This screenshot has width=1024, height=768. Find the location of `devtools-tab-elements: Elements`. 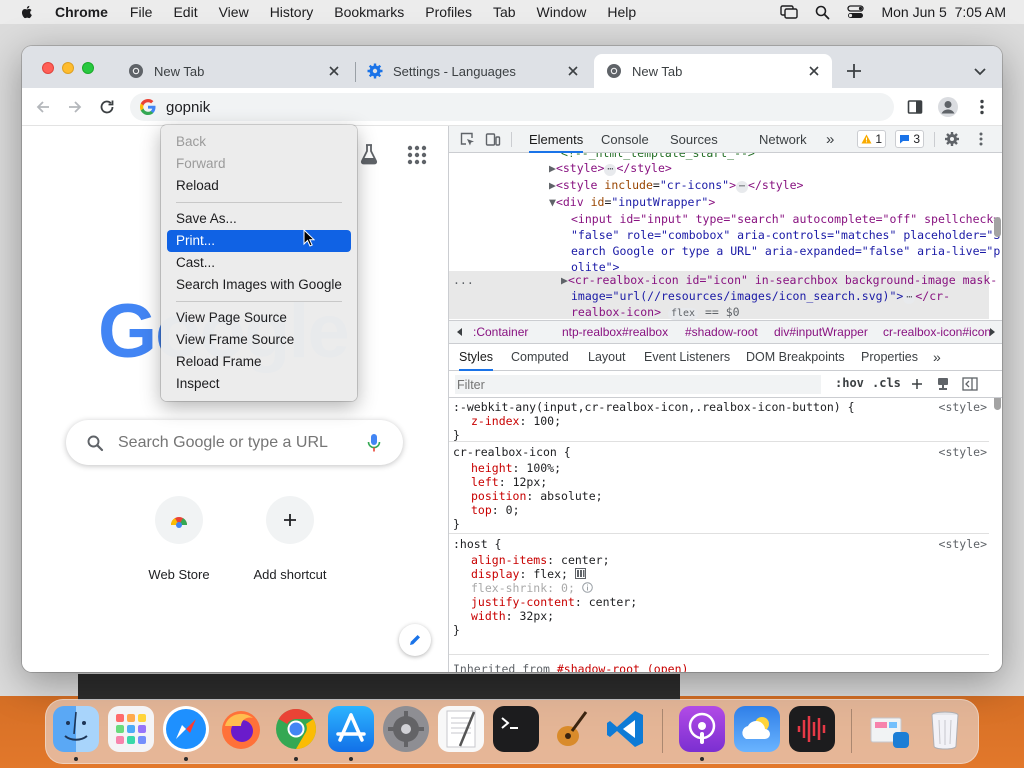

devtools-tab-elements: Elements is located at coordinates (556, 139).